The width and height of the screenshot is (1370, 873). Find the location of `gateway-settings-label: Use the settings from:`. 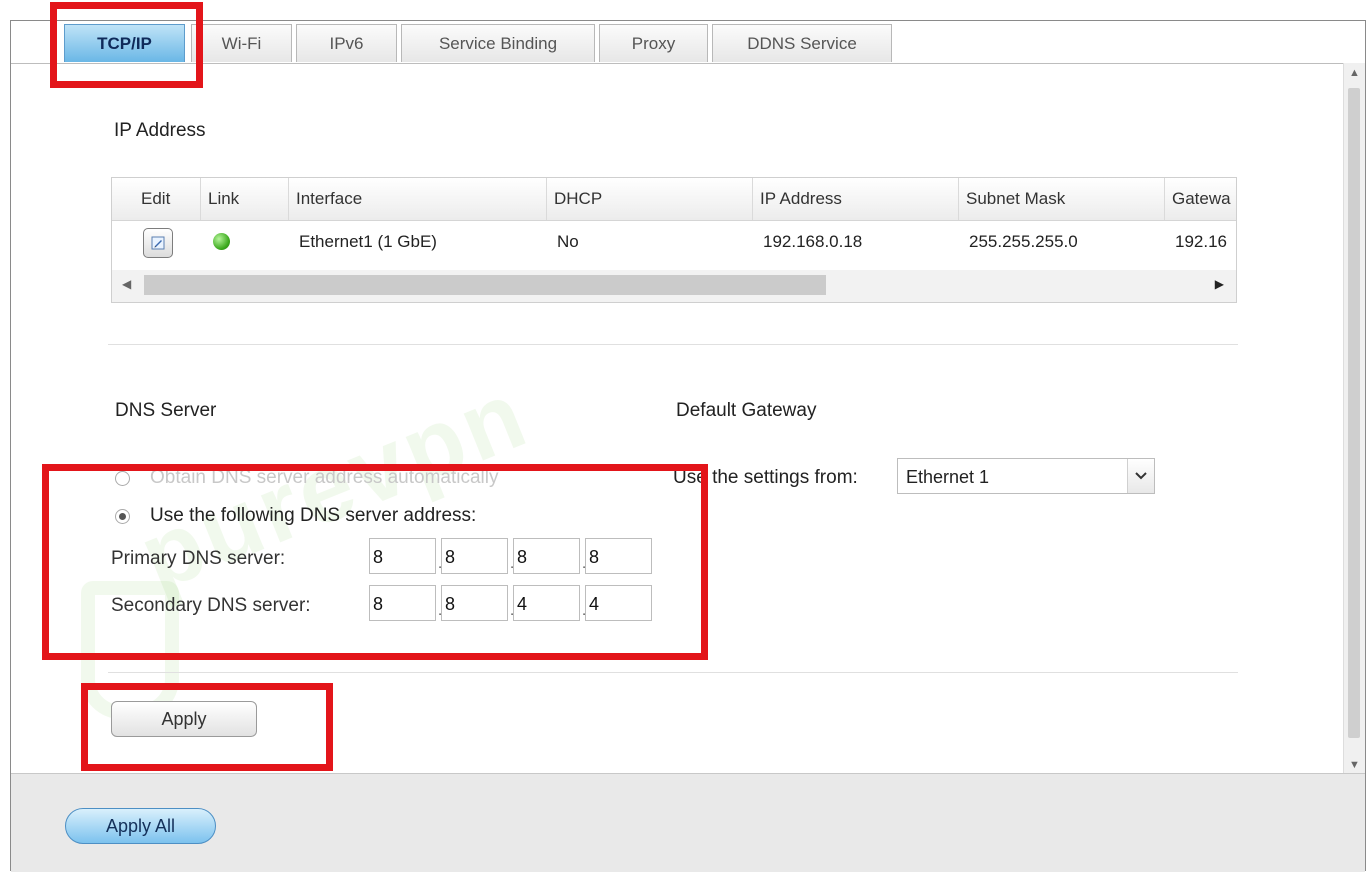

gateway-settings-label: Use the settings from: is located at coordinates (765, 477).